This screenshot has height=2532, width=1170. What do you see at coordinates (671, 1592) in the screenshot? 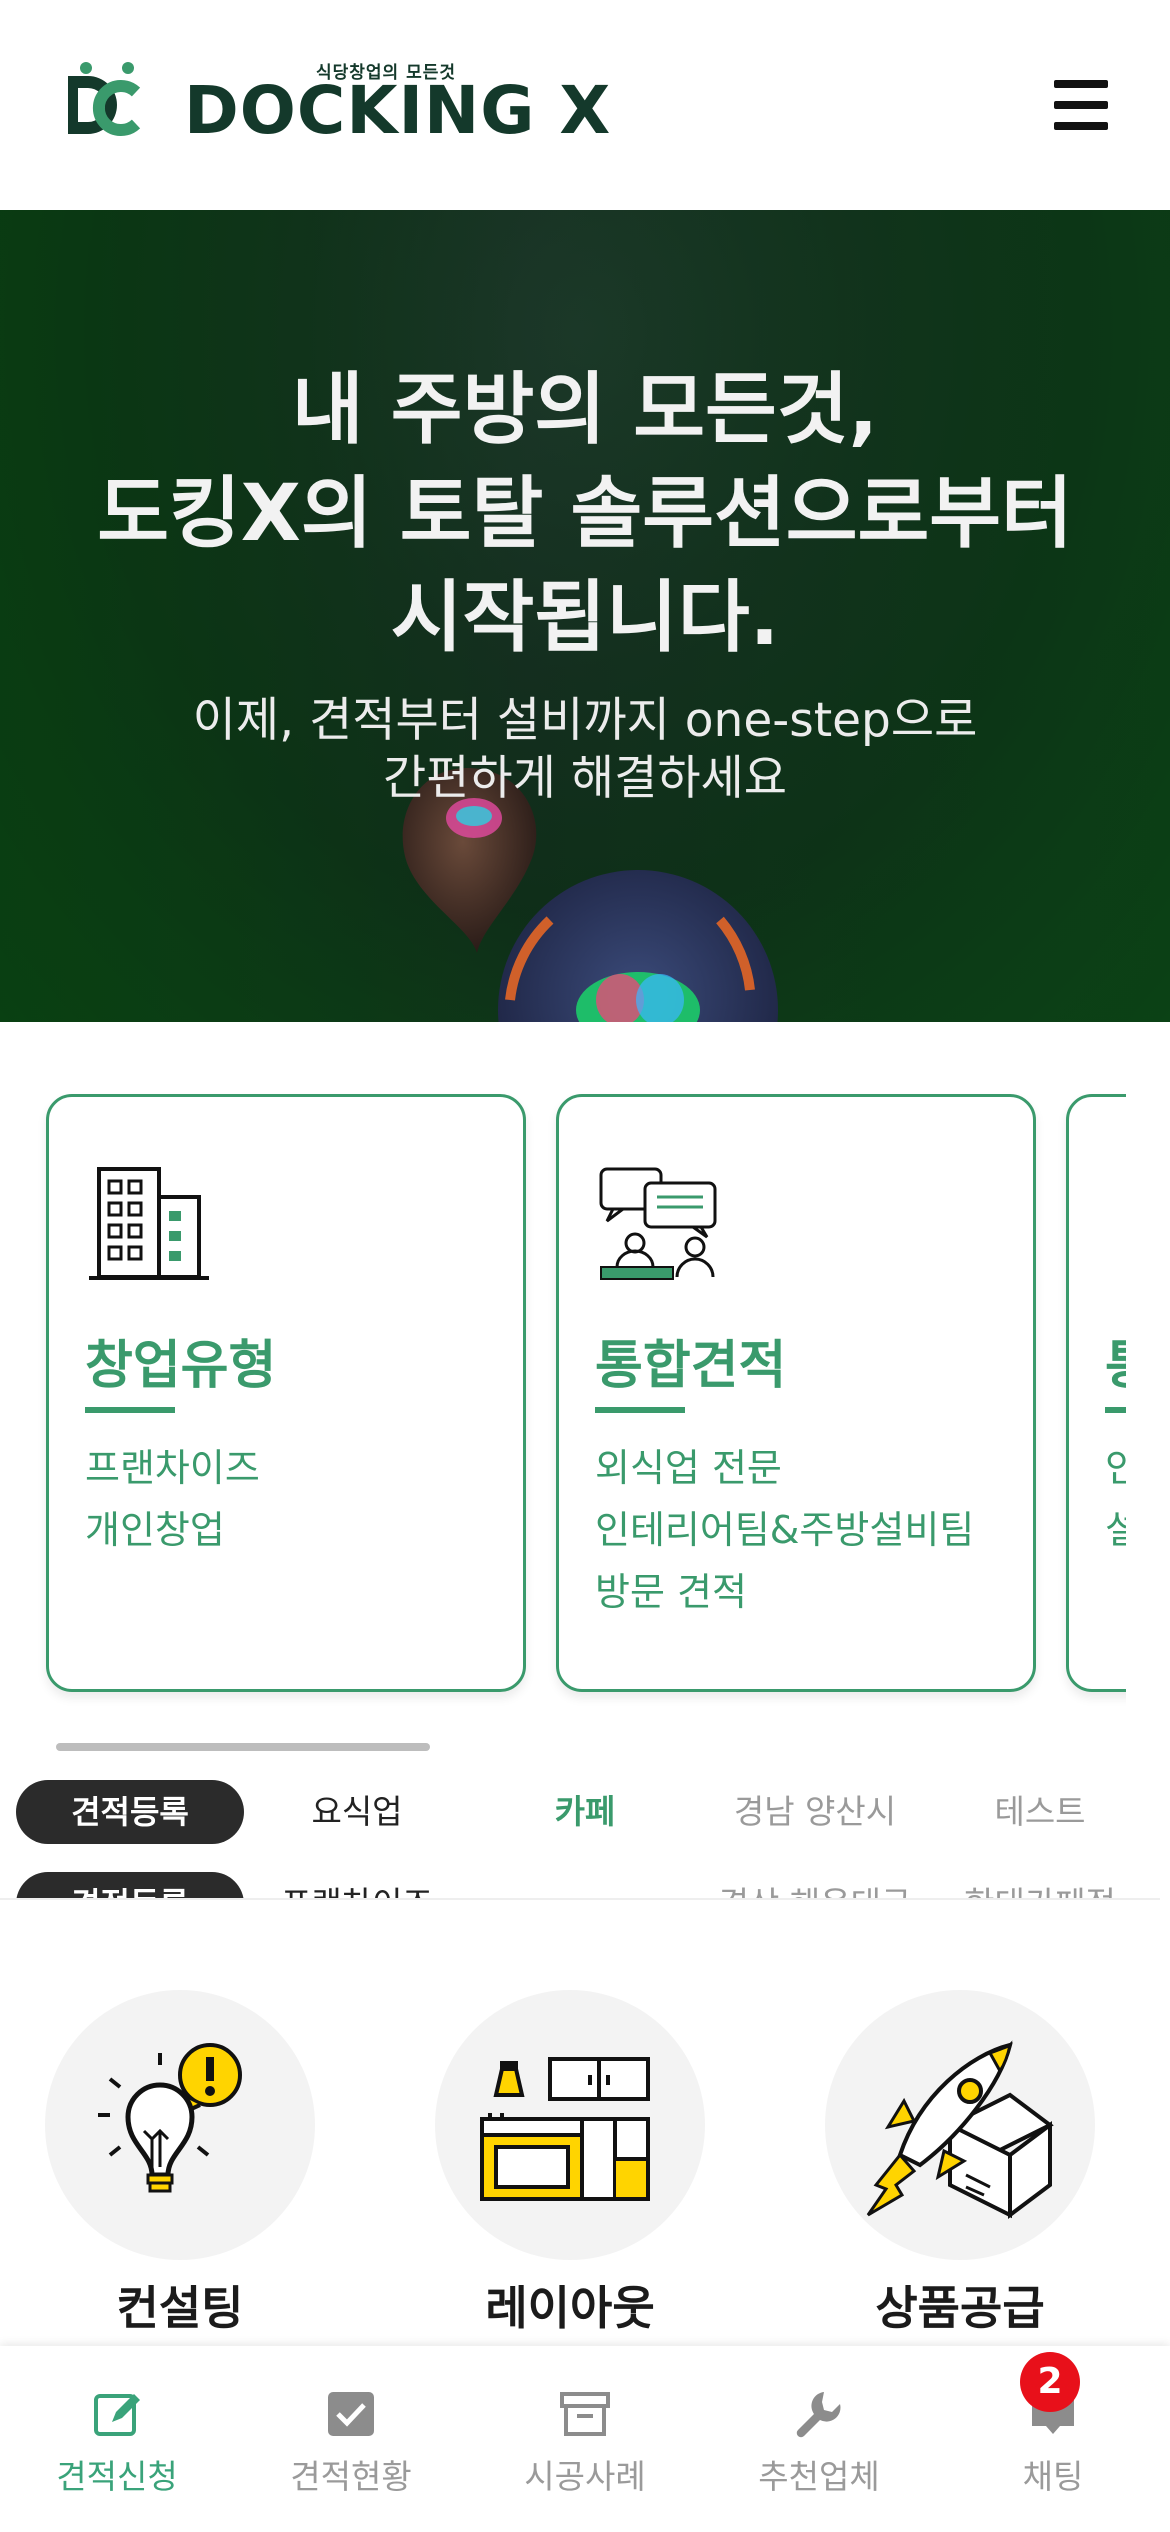
I see `card-description-line: 방문 견적` at bounding box center [671, 1592].